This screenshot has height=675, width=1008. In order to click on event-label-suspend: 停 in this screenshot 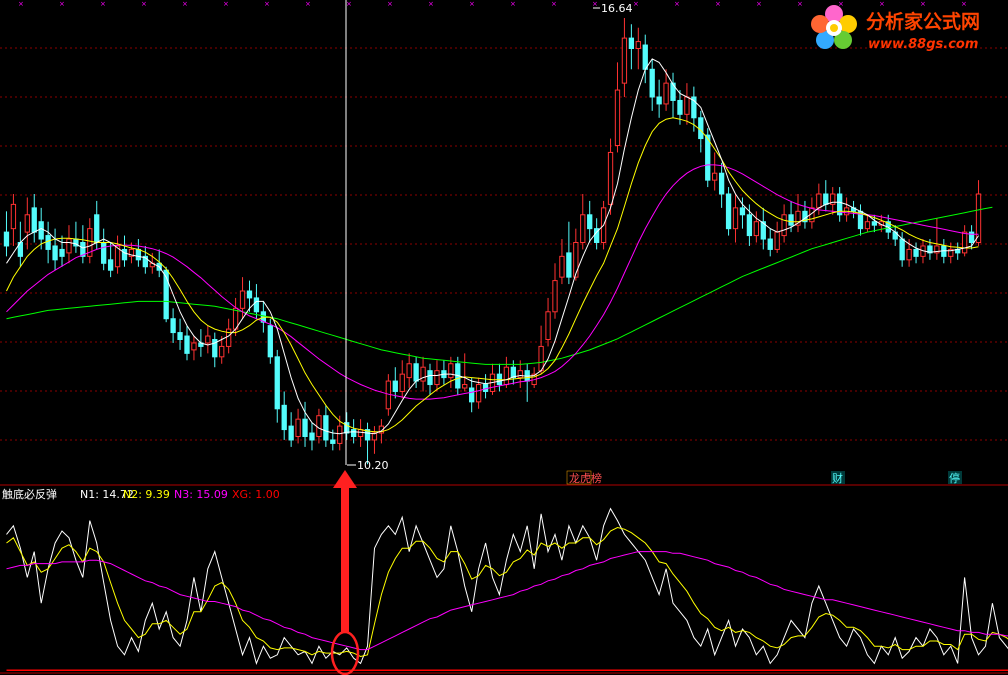, I will do `click(954, 478)`.